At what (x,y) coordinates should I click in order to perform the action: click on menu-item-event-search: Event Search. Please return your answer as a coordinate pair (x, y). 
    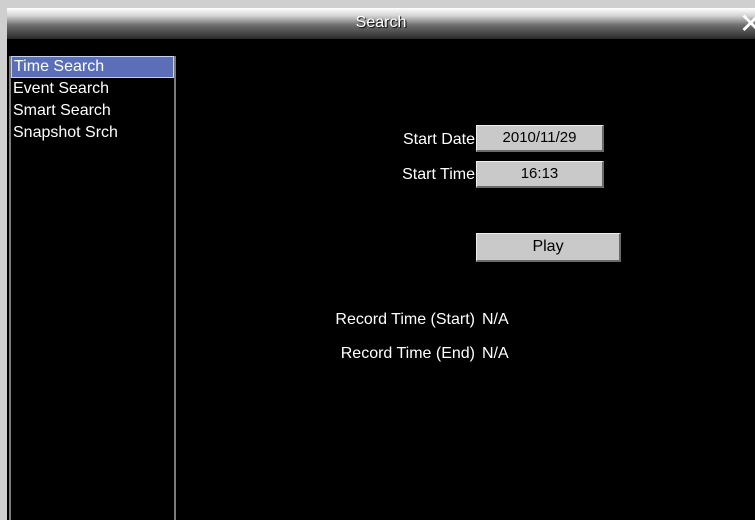
    Looking at the image, I should click on (92, 89).